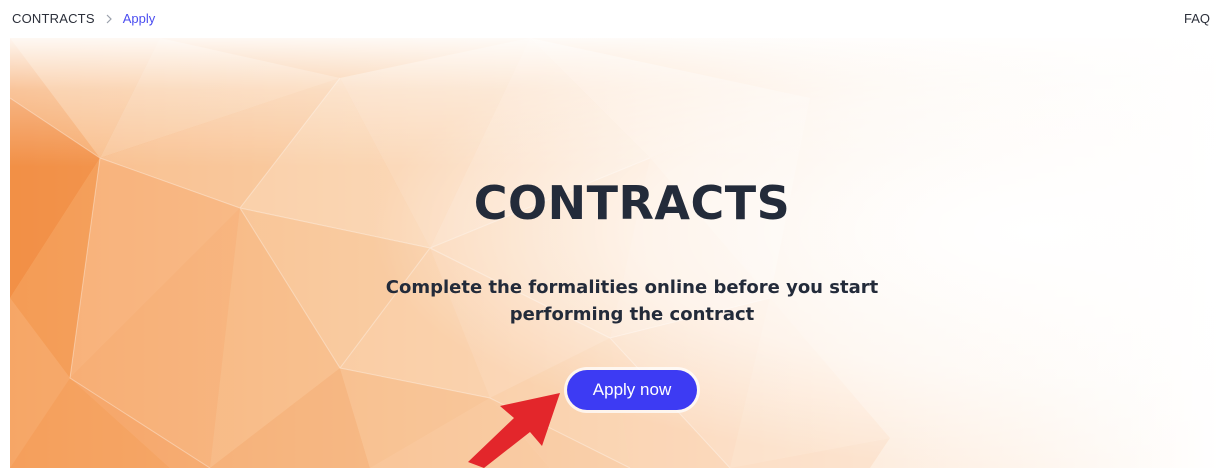 Image resolution: width=1220 pixels, height=468 pixels. I want to click on chevron-right-icon, so click(109, 19).